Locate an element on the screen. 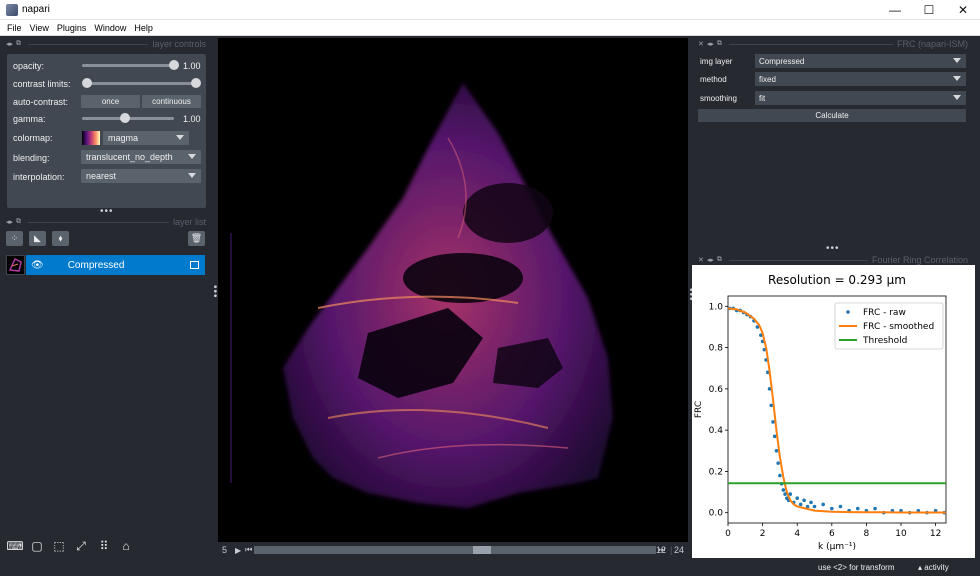 The height and width of the screenshot is (576, 980). layer-list-title: layer list is located at coordinates (189, 222).